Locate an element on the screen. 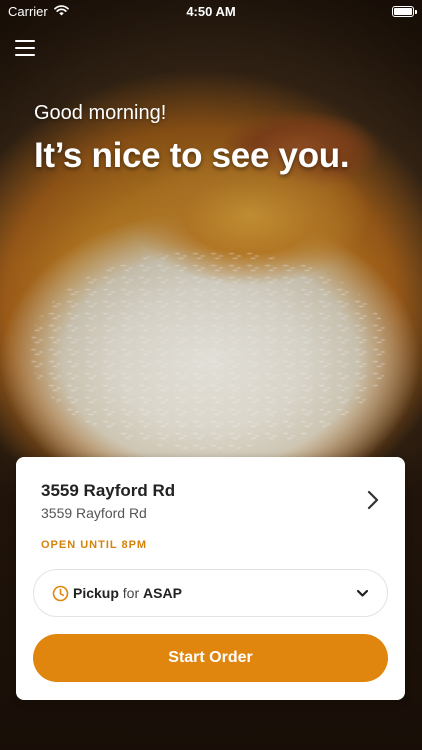  hours-label: OPEN UNTIL 8PM is located at coordinates (94, 545).